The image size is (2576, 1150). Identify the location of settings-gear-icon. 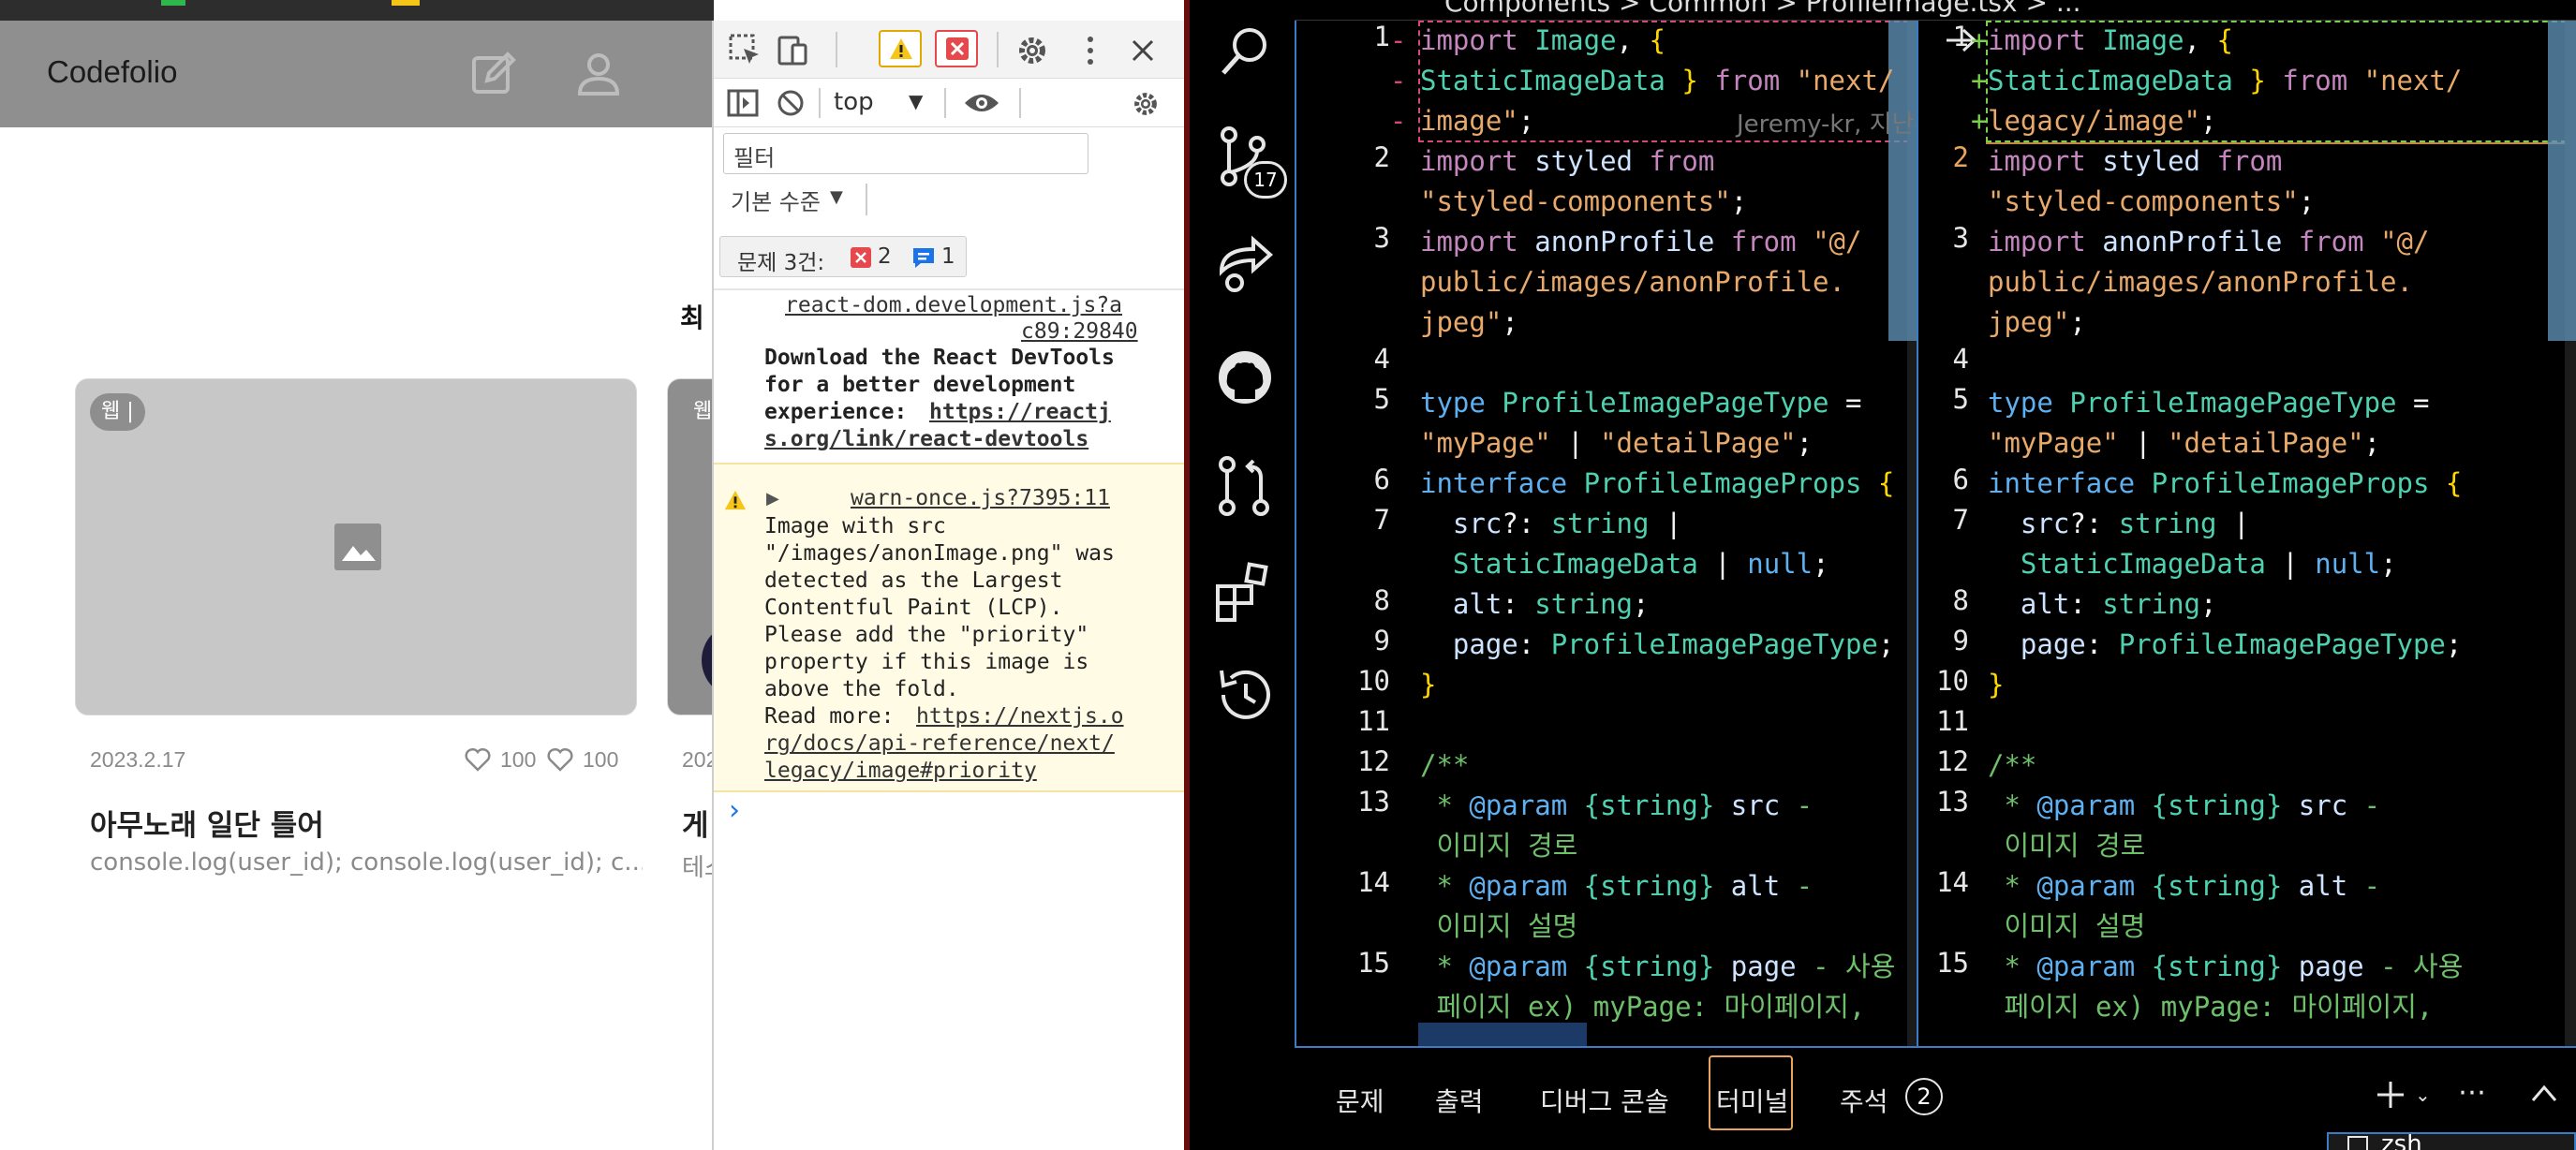
(1032, 50).